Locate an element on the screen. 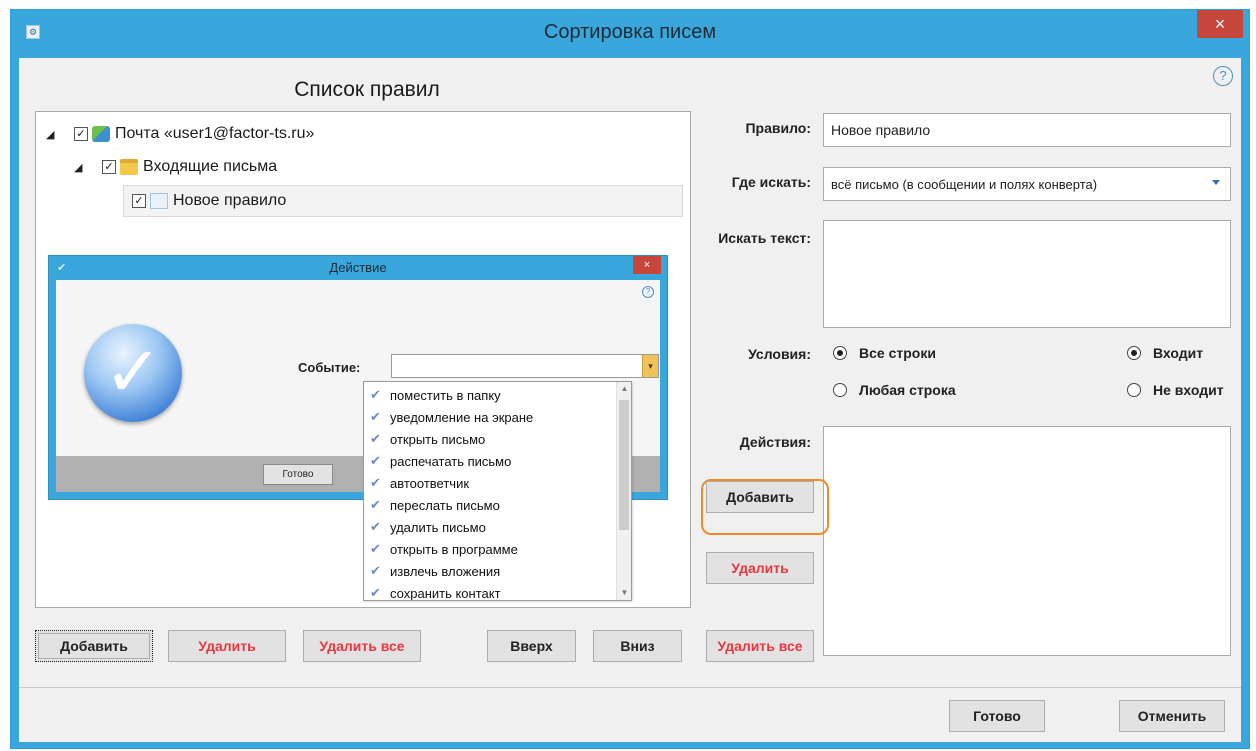 This screenshot has width=1256, height=751. radio-not-contains: Не входит is located at coordinates (1175, 390).